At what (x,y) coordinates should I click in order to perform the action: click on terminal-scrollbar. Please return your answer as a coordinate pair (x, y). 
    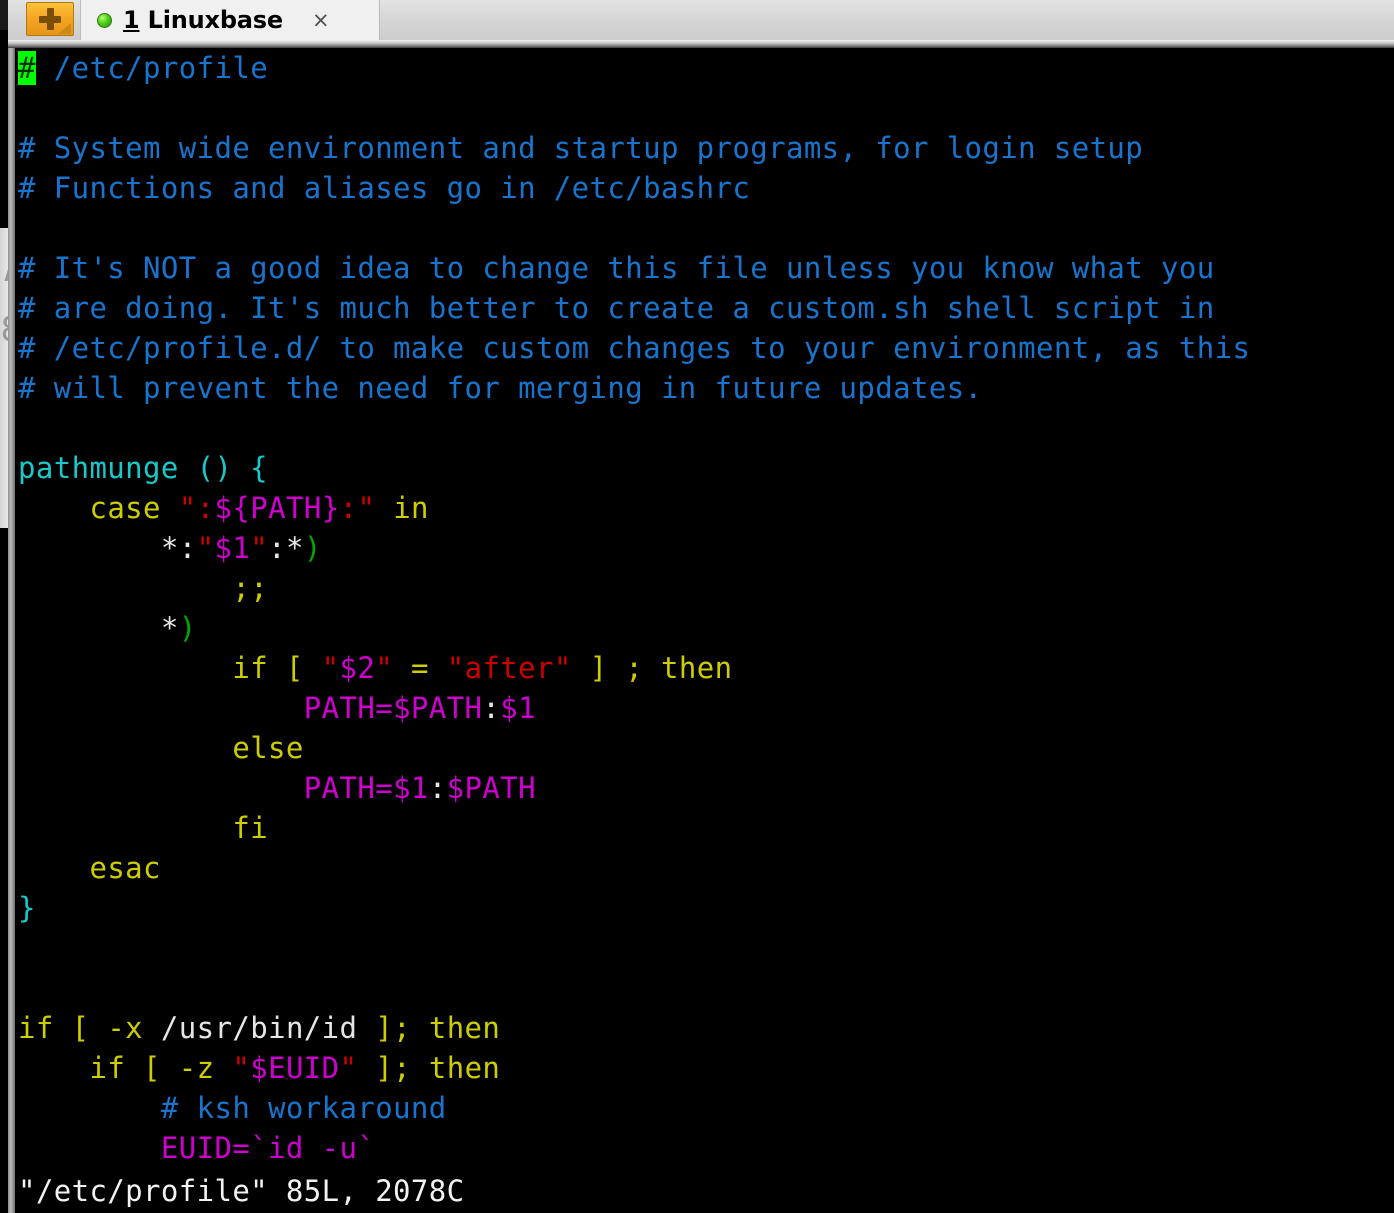
    Looking at the image, I should click on (11, 630).